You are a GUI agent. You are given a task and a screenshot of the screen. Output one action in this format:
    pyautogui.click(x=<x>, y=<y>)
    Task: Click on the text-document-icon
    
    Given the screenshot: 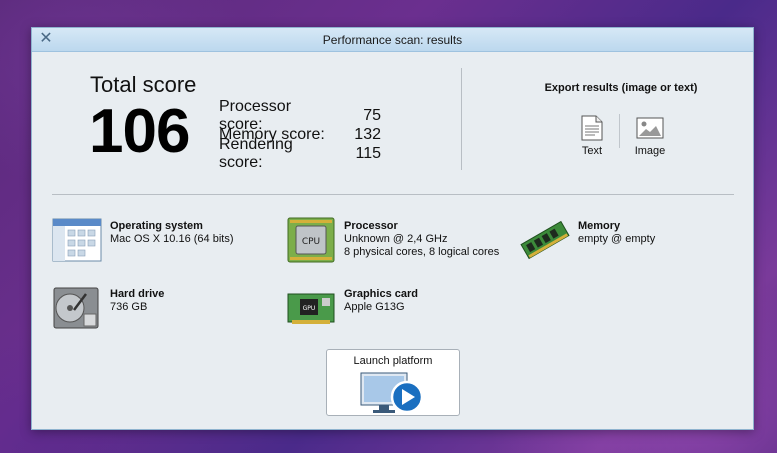 What is the action you would take?
    pyautogui.click(x=592, y=128)
    